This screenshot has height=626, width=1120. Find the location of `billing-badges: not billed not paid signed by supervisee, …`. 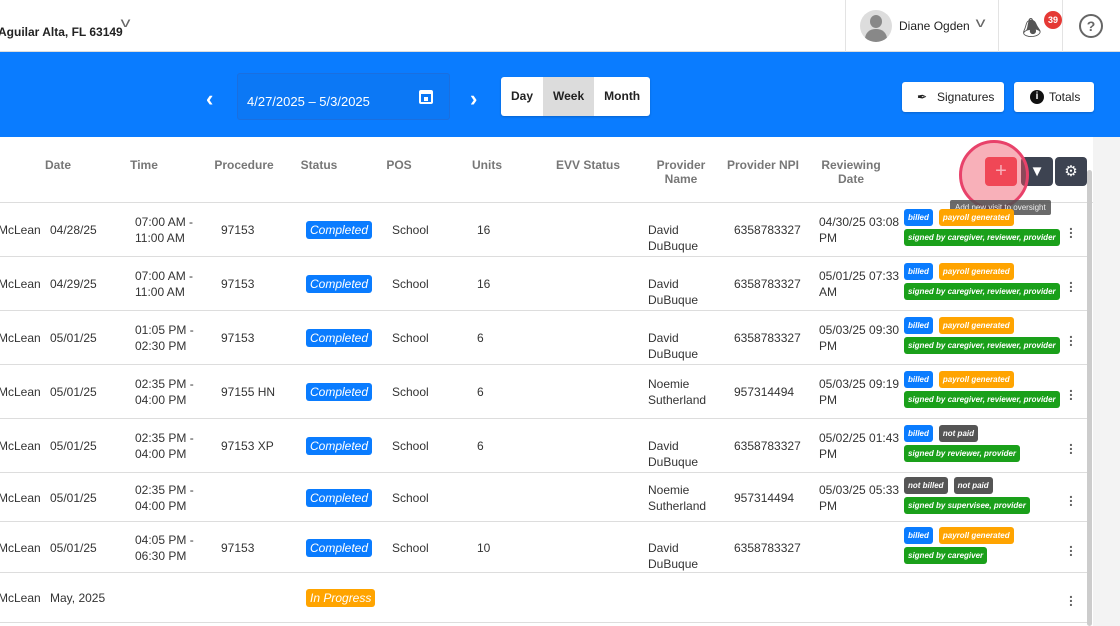

billing-badges: not billed not paid signed by supervisee, … is located at coordinates (970, 496).